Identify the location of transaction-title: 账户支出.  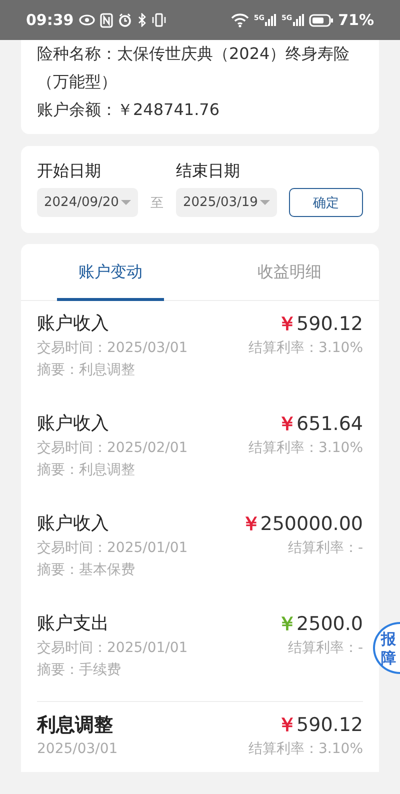
(73, 624).